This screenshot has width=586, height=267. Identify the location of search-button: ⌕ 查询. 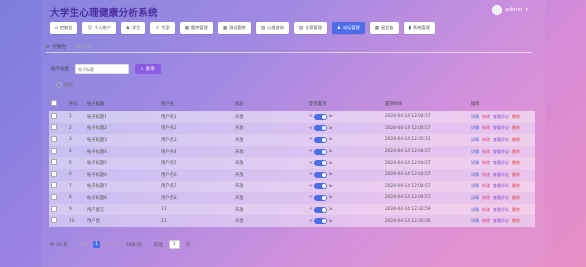
(148, 69).